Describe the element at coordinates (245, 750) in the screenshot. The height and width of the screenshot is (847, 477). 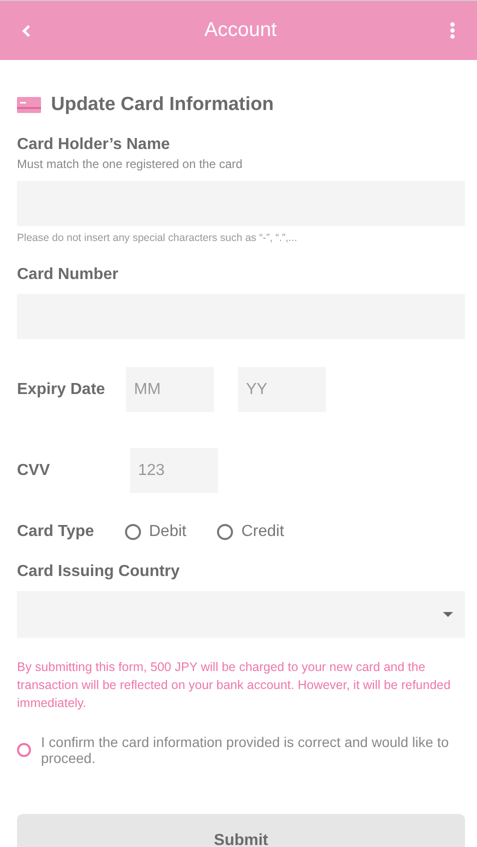
I see `confirm-label: I confirm the card information provided is correct and would like to proceed.` at that location.